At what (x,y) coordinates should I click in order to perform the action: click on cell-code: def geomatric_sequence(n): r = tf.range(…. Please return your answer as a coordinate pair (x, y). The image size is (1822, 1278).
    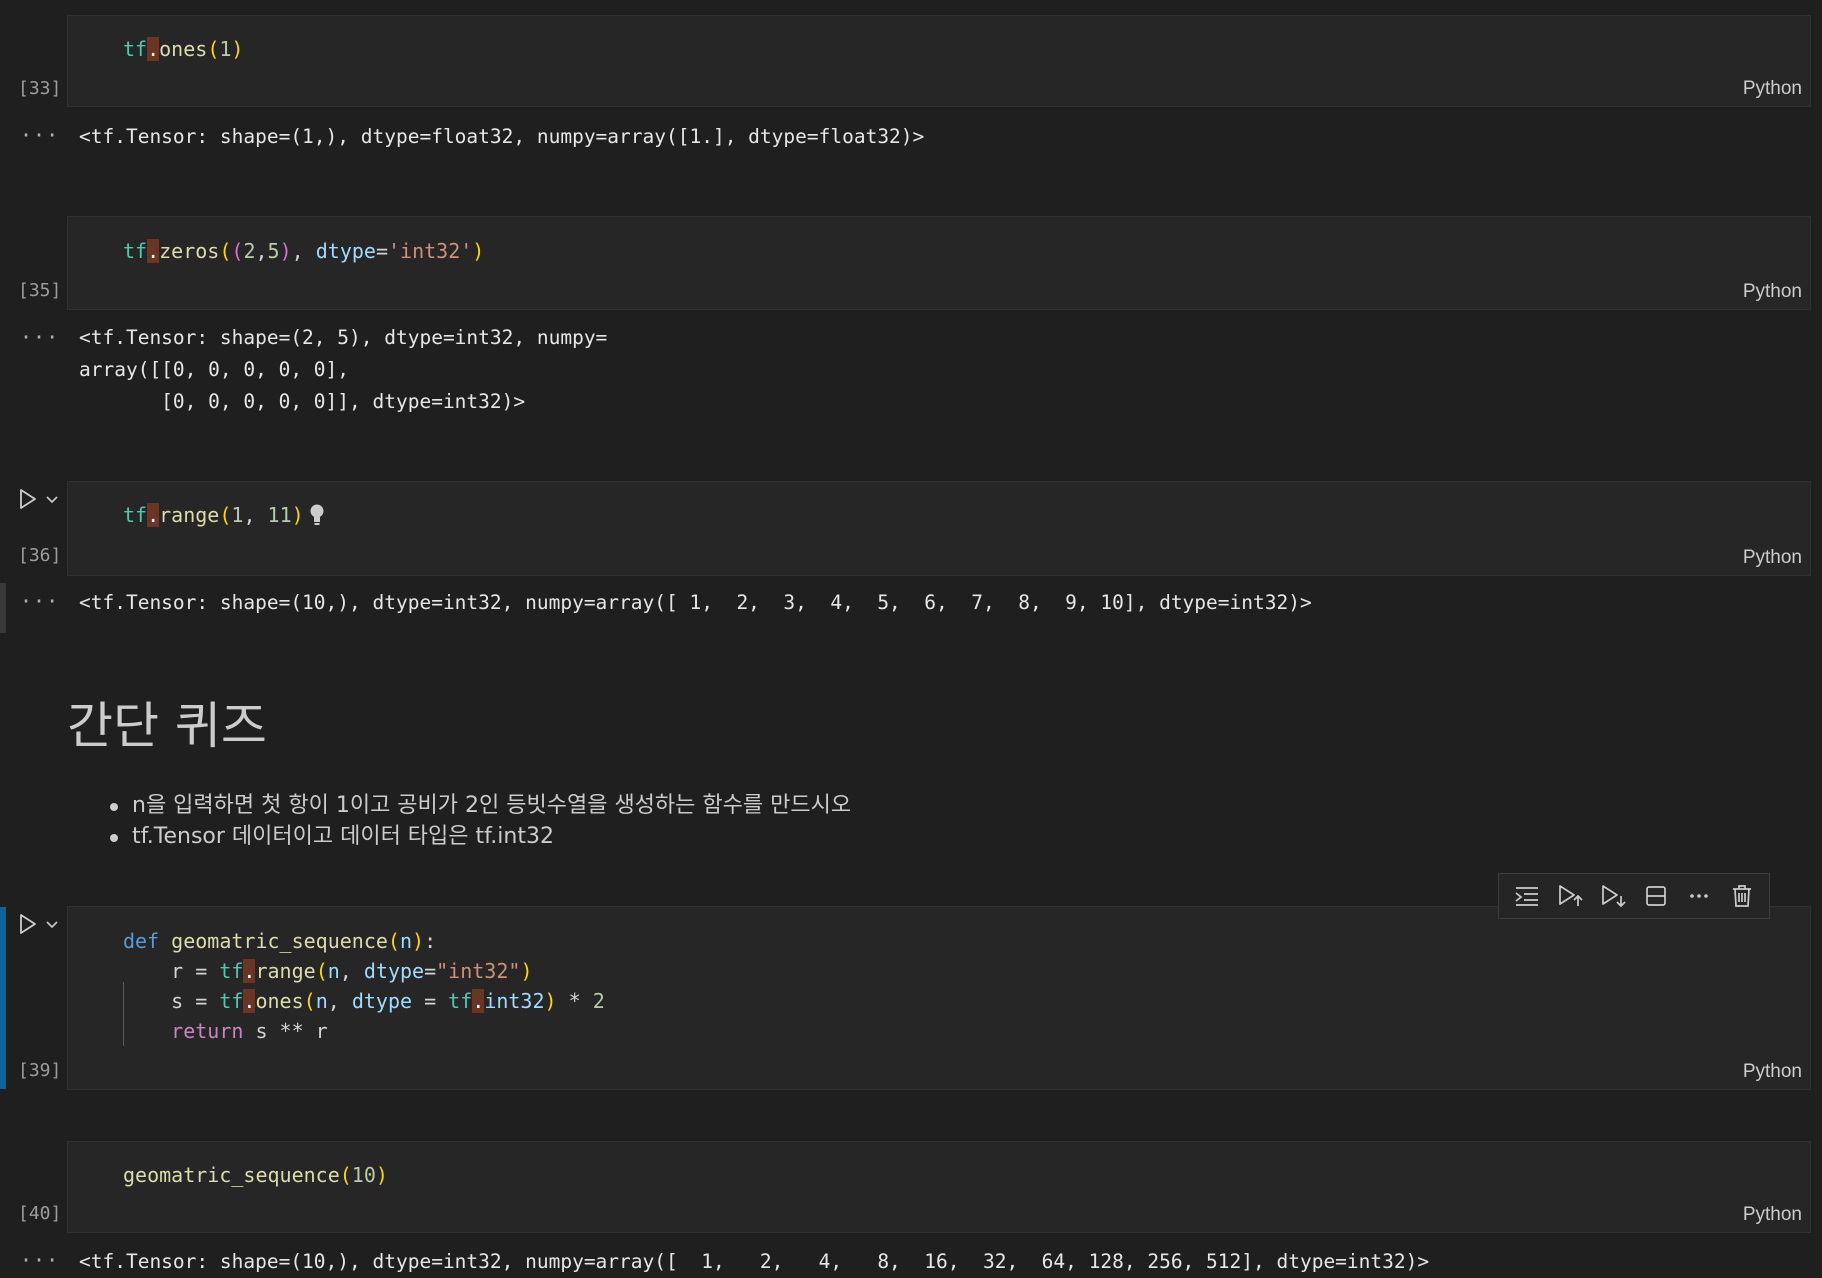
    Looking at the image, I should click on (364, 986).